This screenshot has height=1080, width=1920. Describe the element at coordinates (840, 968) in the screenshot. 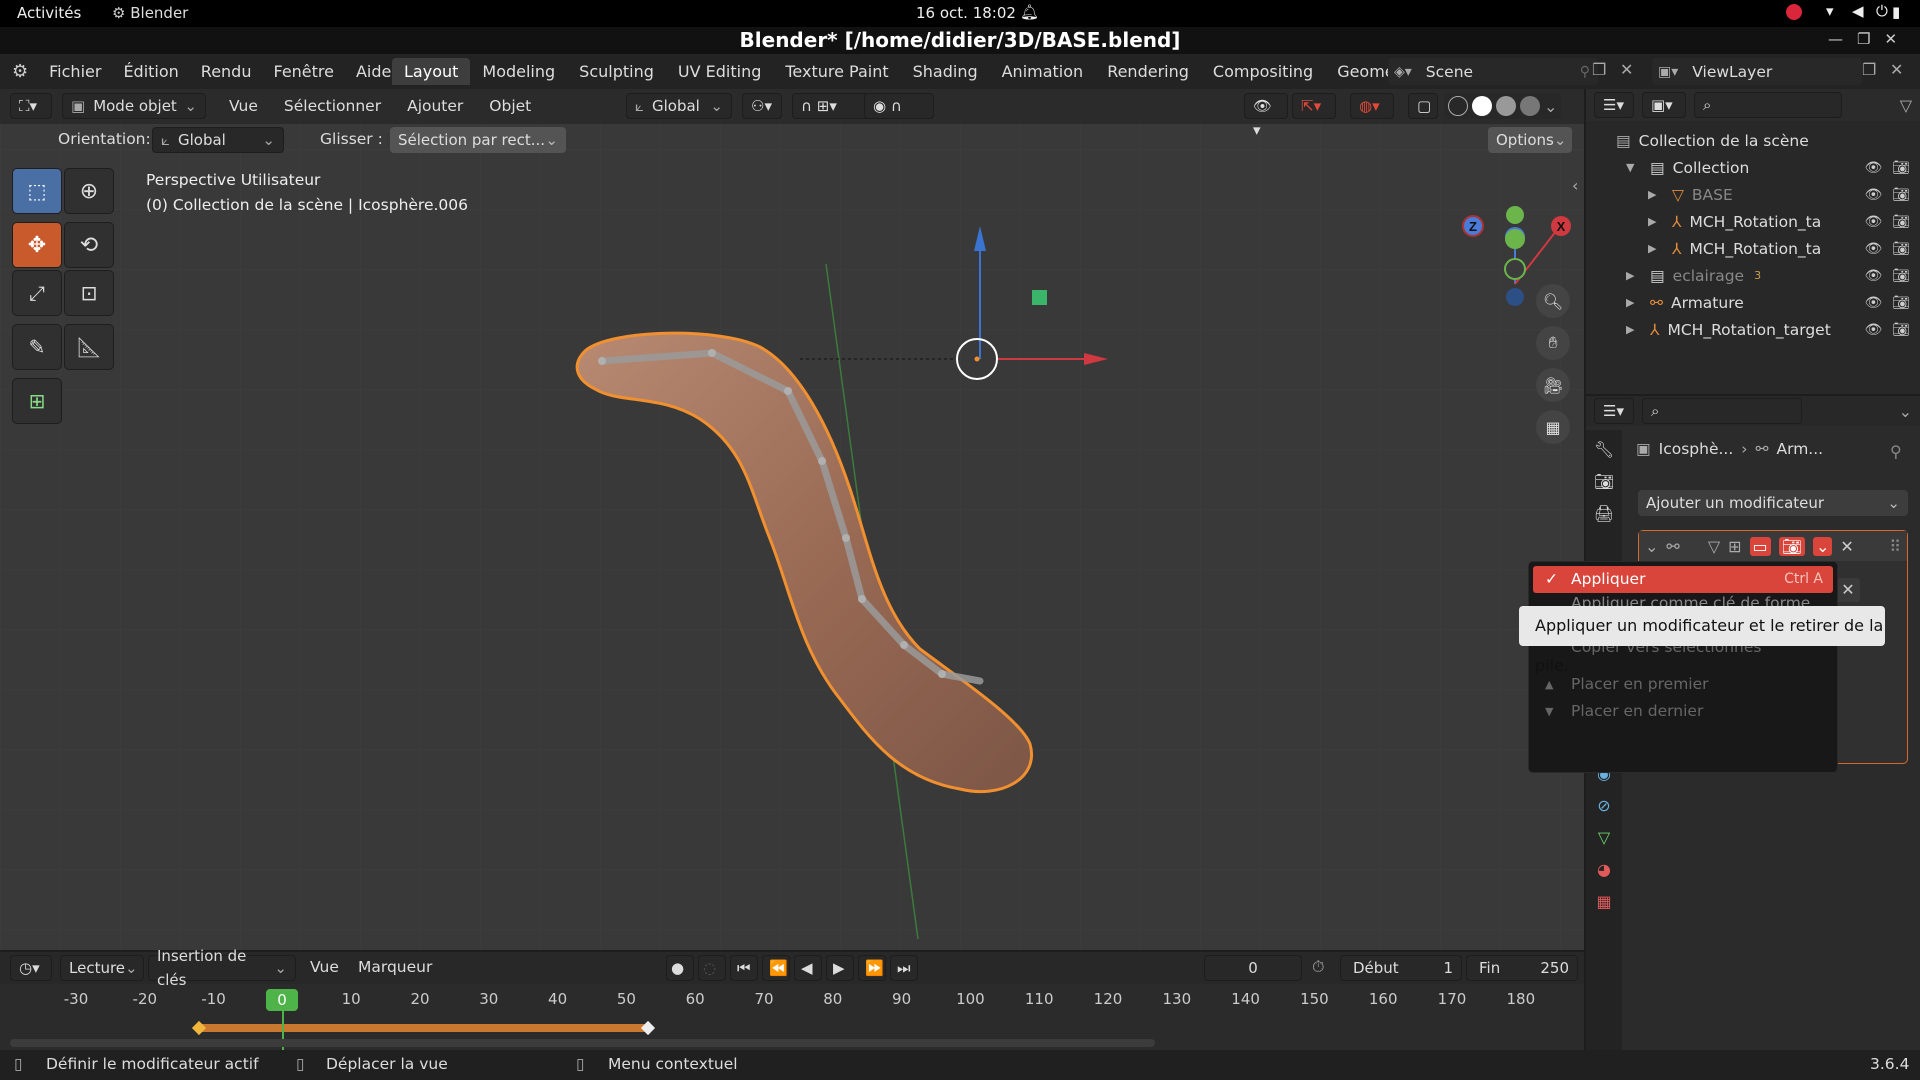

I see `play-icon: ▶` at that location.